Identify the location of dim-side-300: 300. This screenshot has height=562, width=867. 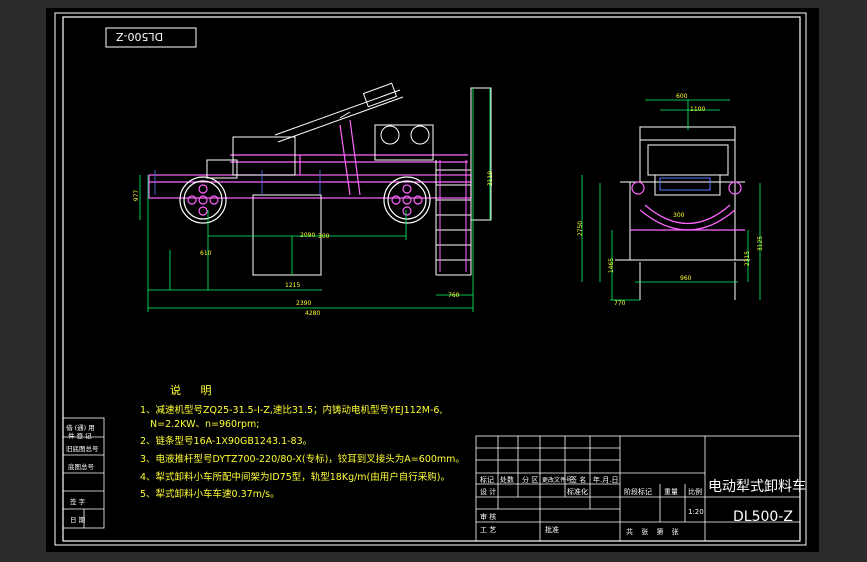
(679, 215).